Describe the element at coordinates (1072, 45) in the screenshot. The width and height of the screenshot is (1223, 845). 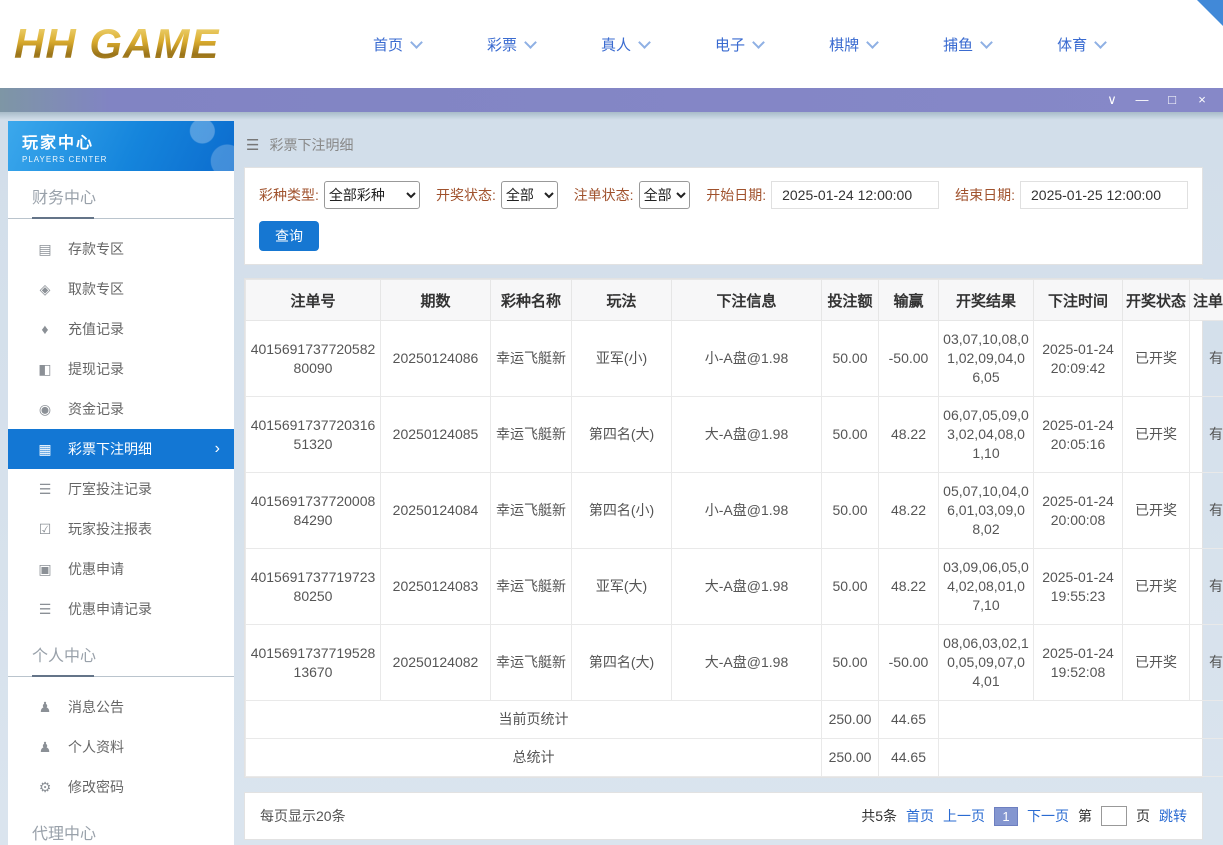
I see `nav-item-label: 体育` at that location.